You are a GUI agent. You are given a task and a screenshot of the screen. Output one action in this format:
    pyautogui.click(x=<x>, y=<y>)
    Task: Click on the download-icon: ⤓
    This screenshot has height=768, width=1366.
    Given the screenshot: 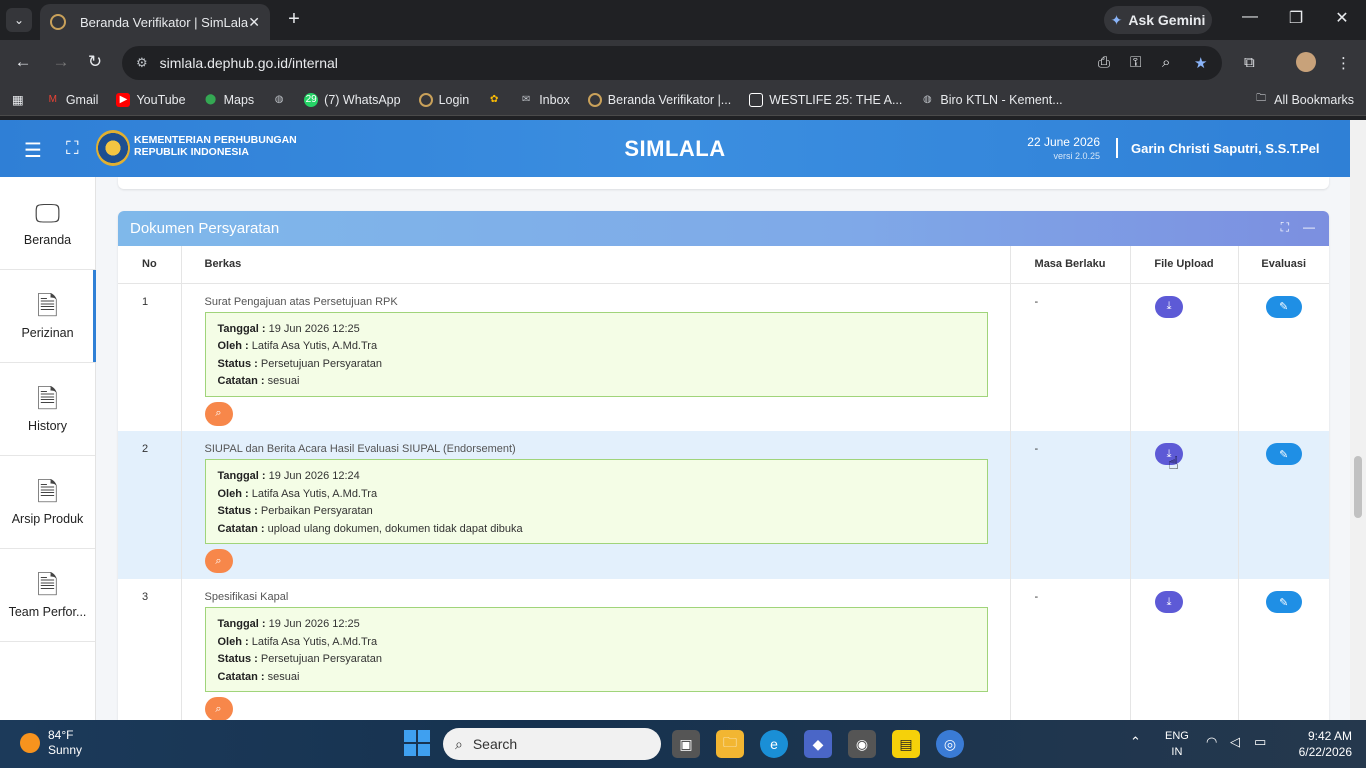 What is the action you would take?
    pyautogui.click(x=1169, y=306)
    